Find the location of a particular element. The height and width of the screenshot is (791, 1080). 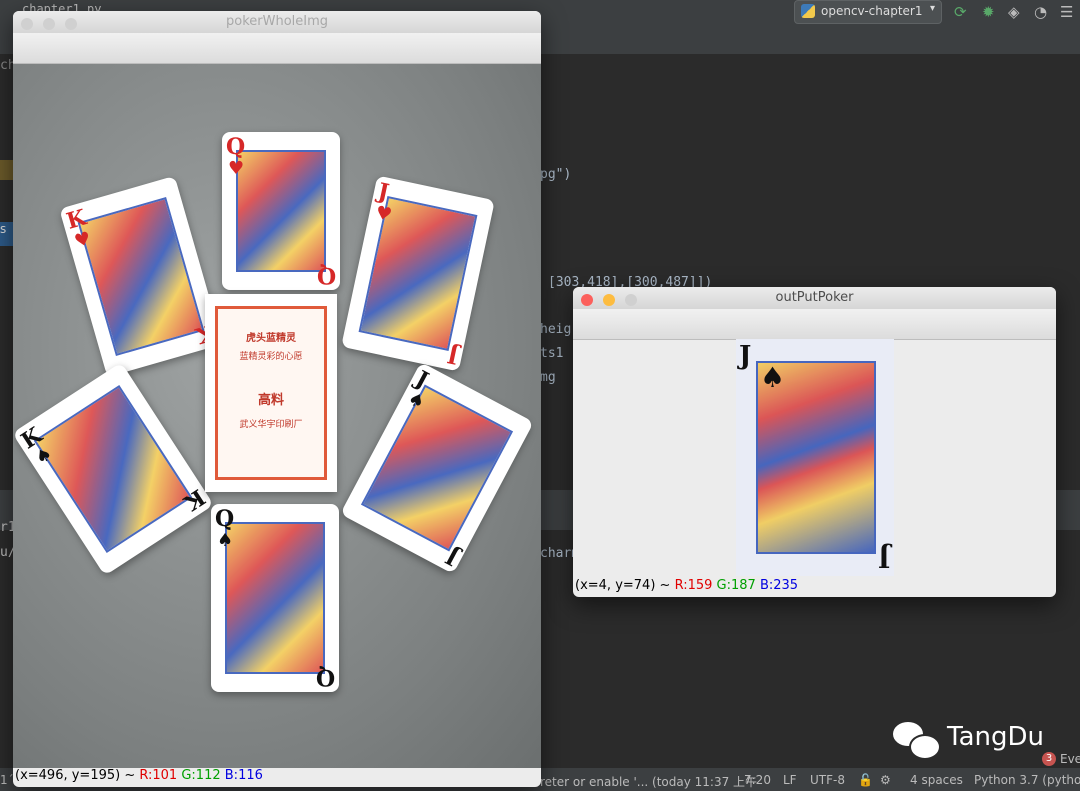

output-poker-title: outPutPoker is located at coordinates (814, 297).